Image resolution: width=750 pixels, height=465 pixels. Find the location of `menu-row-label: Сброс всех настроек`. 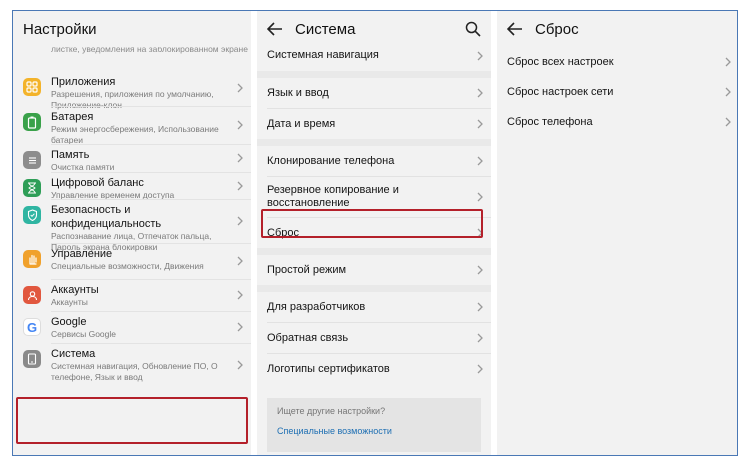

menu-row-label: Сброс всех настроек is located at coordinates (560, 62).